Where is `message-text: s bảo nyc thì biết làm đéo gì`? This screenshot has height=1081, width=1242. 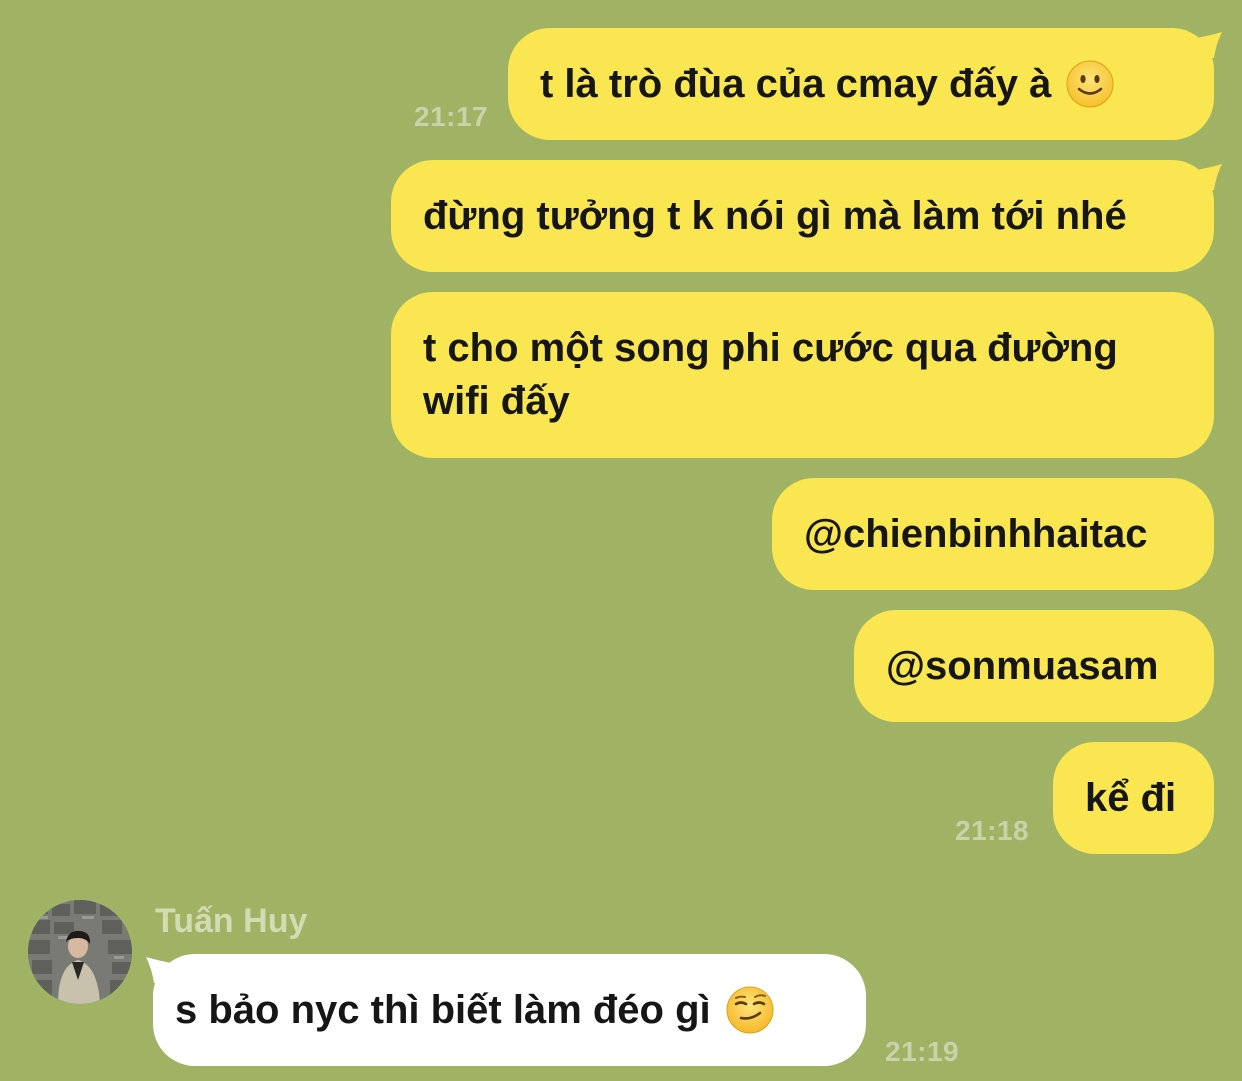
message-text: s bảo nyc thì biết làm đéo gì is located at coordinates (443, 1010).